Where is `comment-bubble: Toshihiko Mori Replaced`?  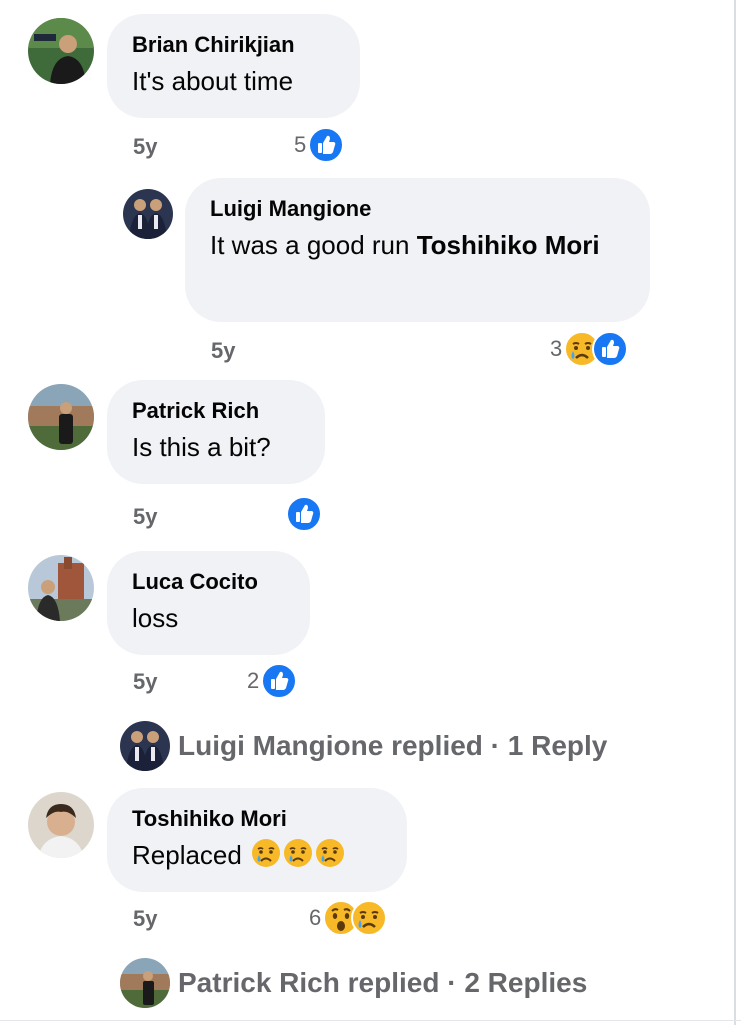 comment-bubble: Toshihiko Mori Replaced is located at coordinates (257, 840).